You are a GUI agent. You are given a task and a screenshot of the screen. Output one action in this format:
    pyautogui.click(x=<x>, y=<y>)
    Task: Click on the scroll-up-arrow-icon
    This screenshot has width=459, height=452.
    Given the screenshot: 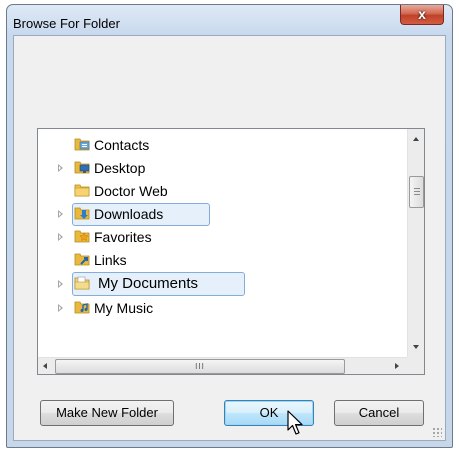 What is the action you would take?
    pyautogui.click(x=416, y=139)
    